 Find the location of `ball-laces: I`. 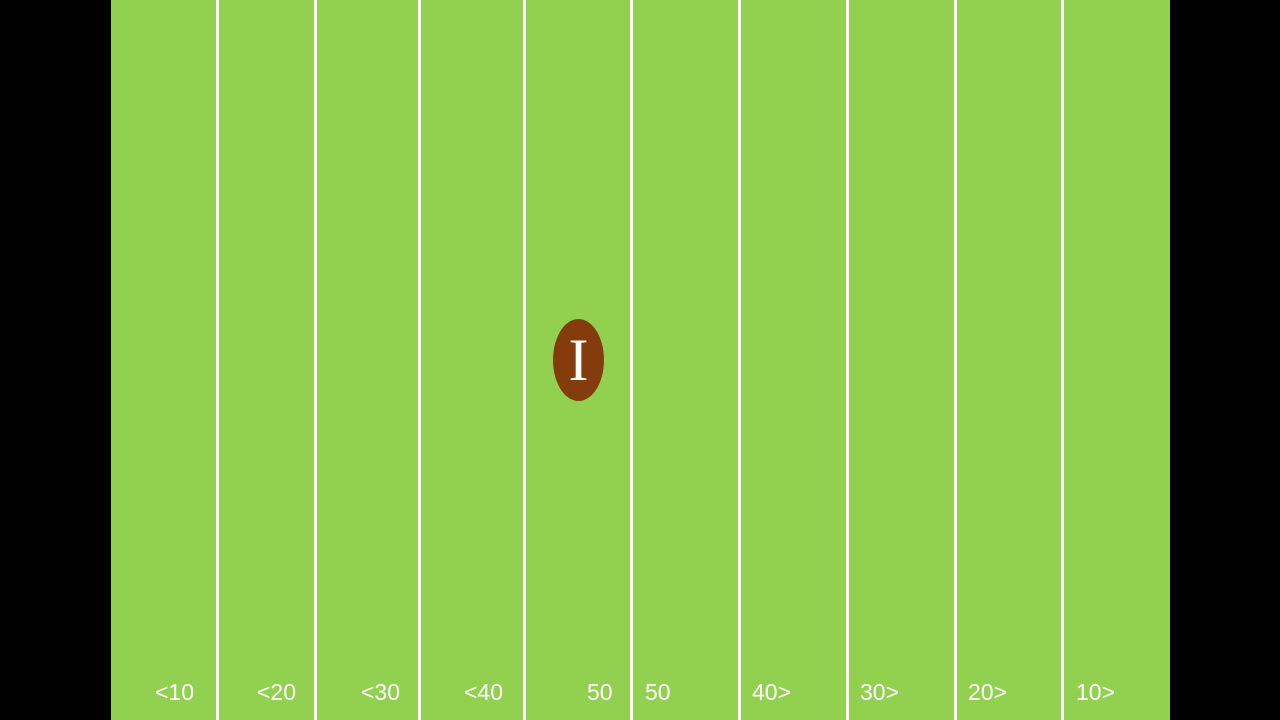

ball-laces: I is located at coordinates (578, 360).